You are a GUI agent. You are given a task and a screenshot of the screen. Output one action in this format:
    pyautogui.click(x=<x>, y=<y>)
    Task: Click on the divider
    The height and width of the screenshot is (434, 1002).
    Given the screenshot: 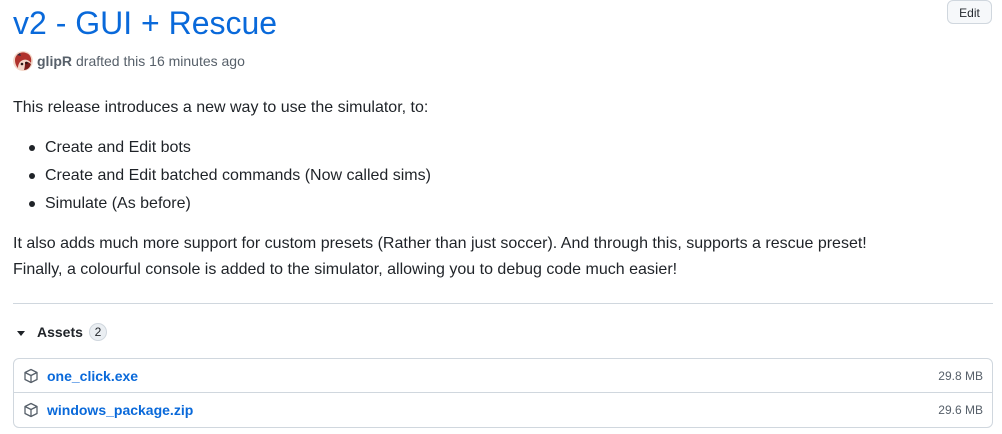 What is the action you would take?
    pyautogui.click(x=503, y=303)
    